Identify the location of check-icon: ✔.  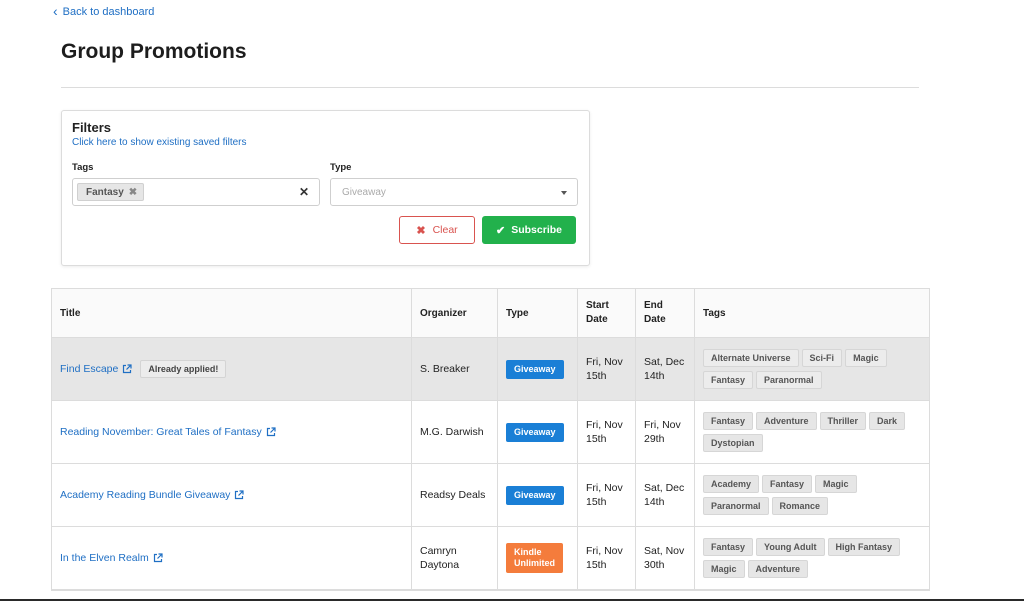
(501, 230).